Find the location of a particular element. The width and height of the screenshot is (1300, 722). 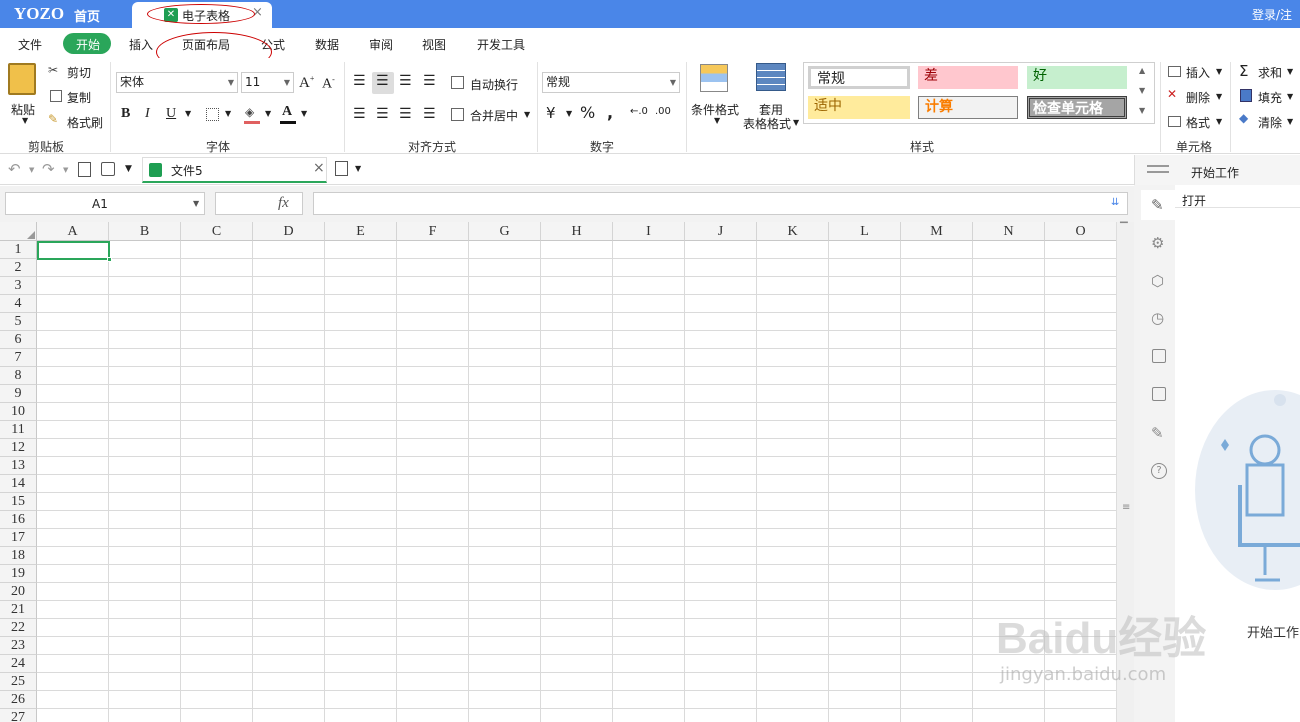

fill-color-icon: ◈ is located at coordinates (249, 112).